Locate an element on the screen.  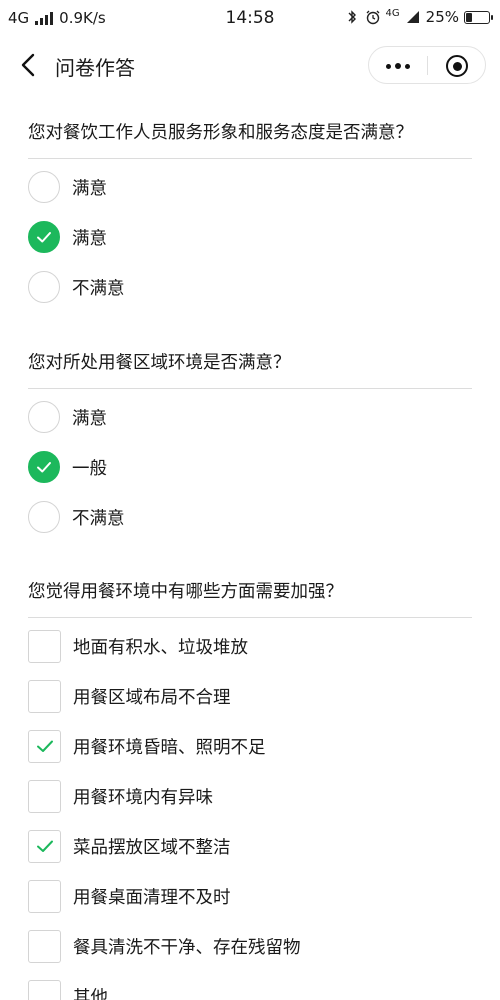
back-arrow-icon is located at coordinates (29, 65).